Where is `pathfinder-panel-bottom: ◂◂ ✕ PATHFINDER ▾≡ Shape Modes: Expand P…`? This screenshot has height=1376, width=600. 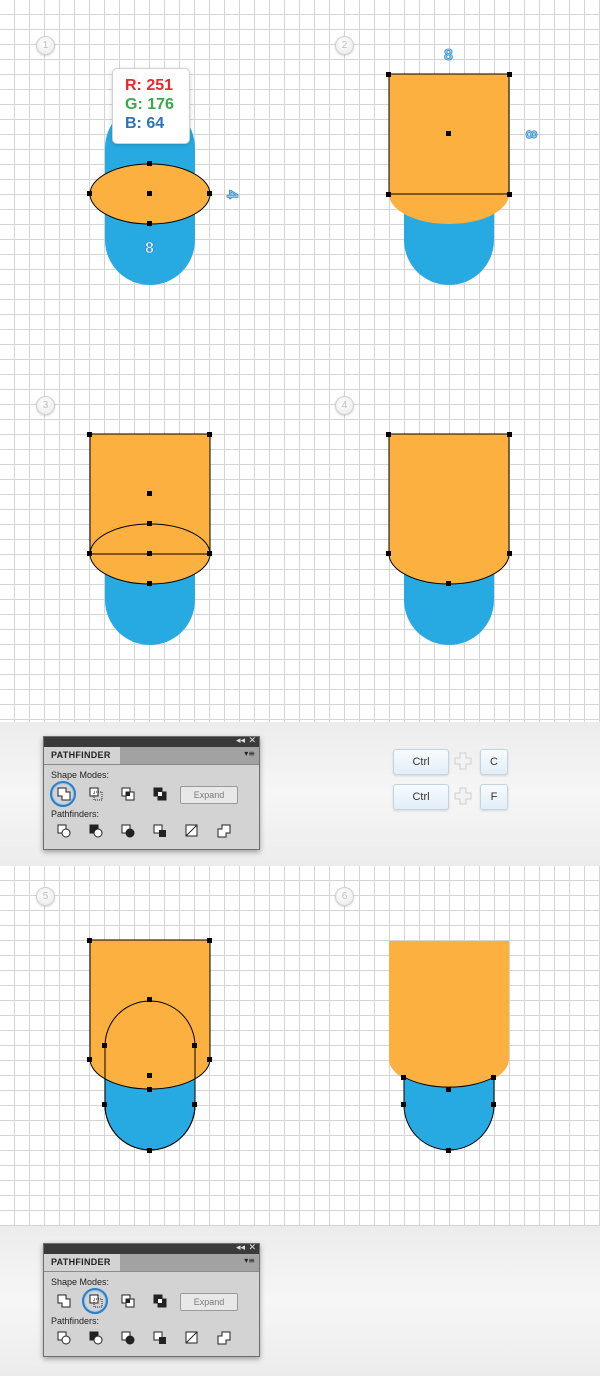 pathfinder-panel-bottom: ◂◂ ✕ PATHFINDER ▾≡ Shape Modes: Expand P… is located at coordinates (151, 1300).